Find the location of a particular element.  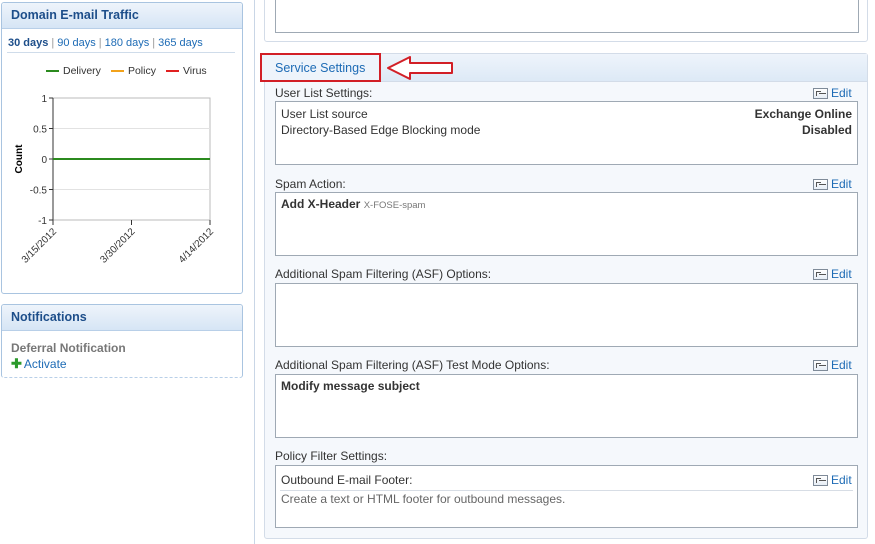

notification-item: Deferral Notification ✚ Activate is located at coordinates (68, 356).